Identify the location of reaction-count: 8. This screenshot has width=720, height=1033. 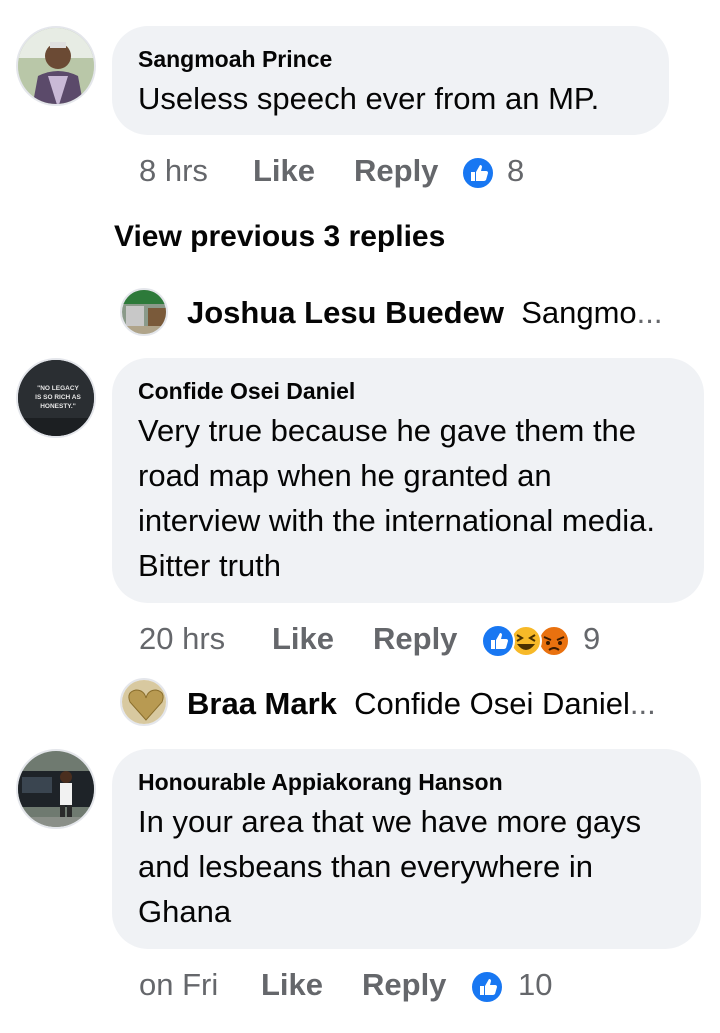
(515, 171).